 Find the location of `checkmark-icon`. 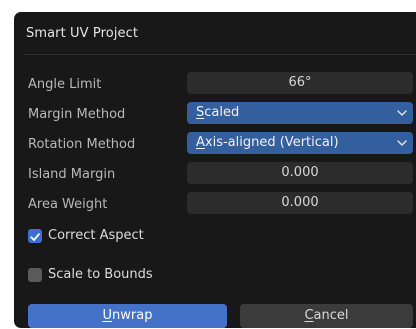

checkmark-icon is located at coordinates (35, 237).